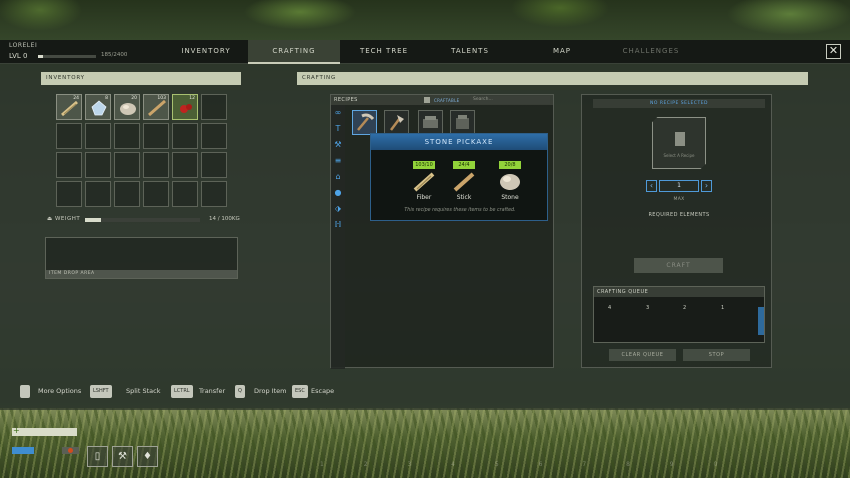 The width and height of the screenshot is (850, 478). What do you see at coordinates (562, 52) in the screenshot?
I see `tab-map: MAP` at bounding box center [562, 52].